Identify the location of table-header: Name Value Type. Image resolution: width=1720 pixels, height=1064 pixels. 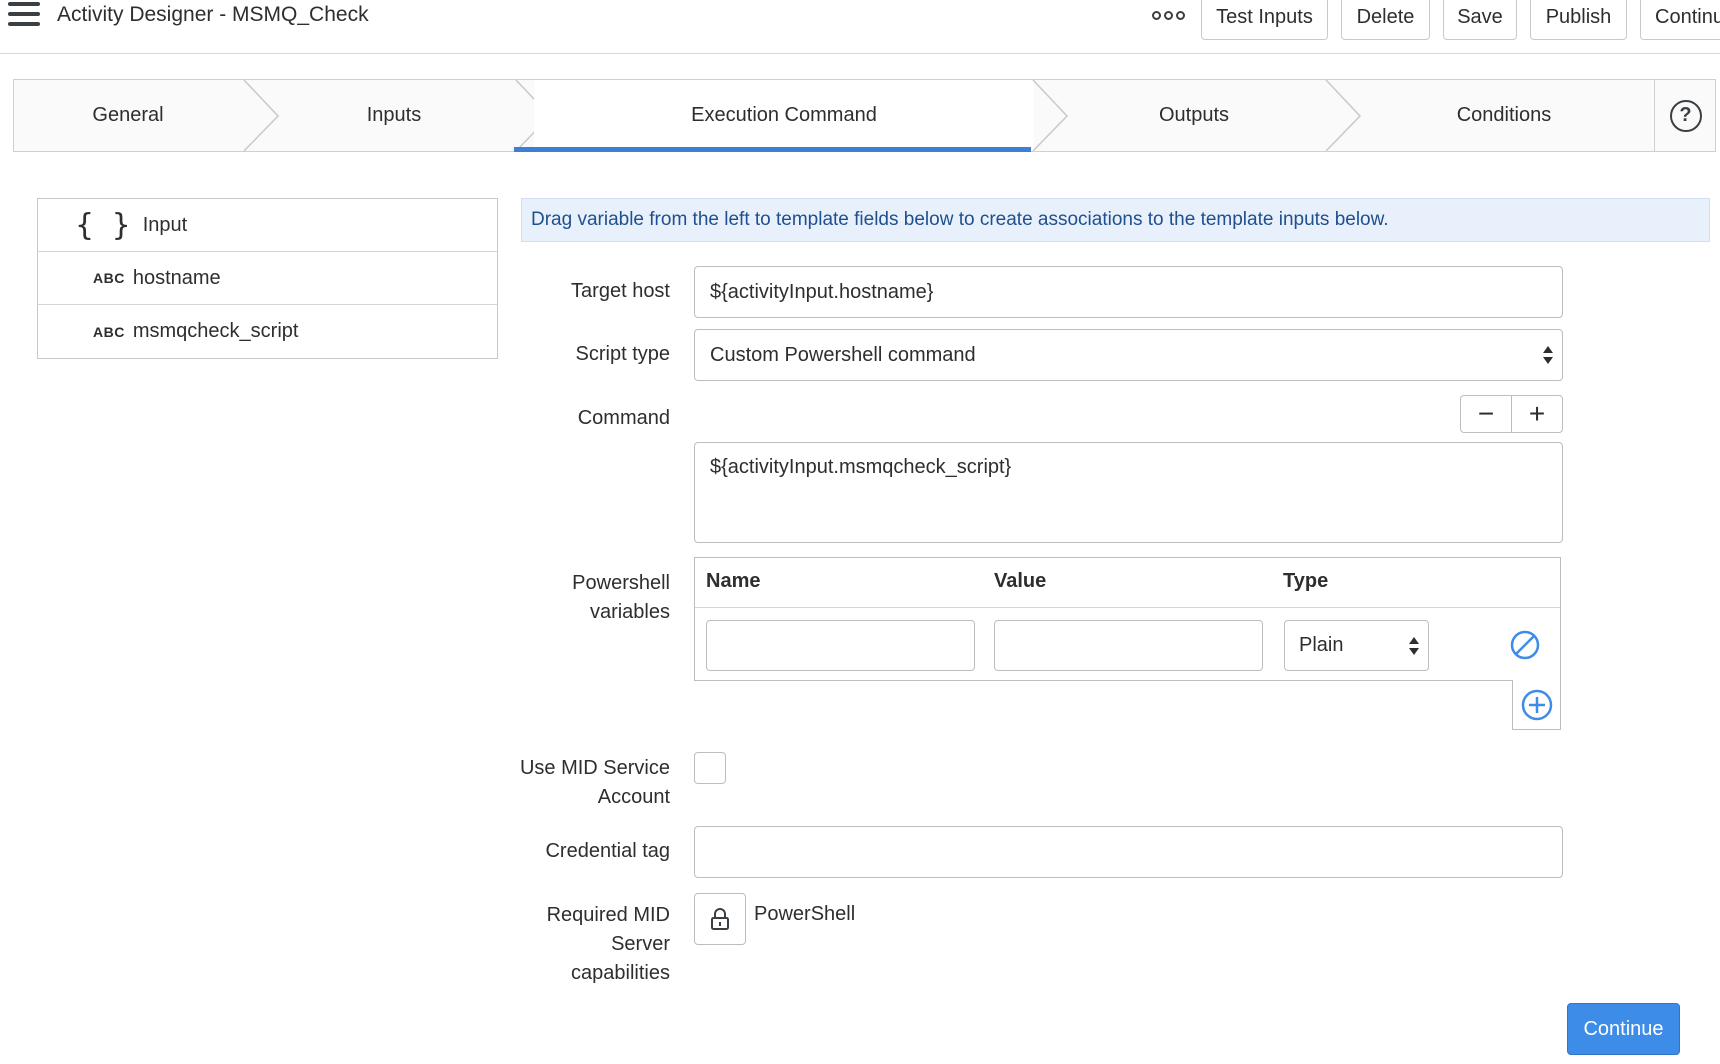
(1127, 583).